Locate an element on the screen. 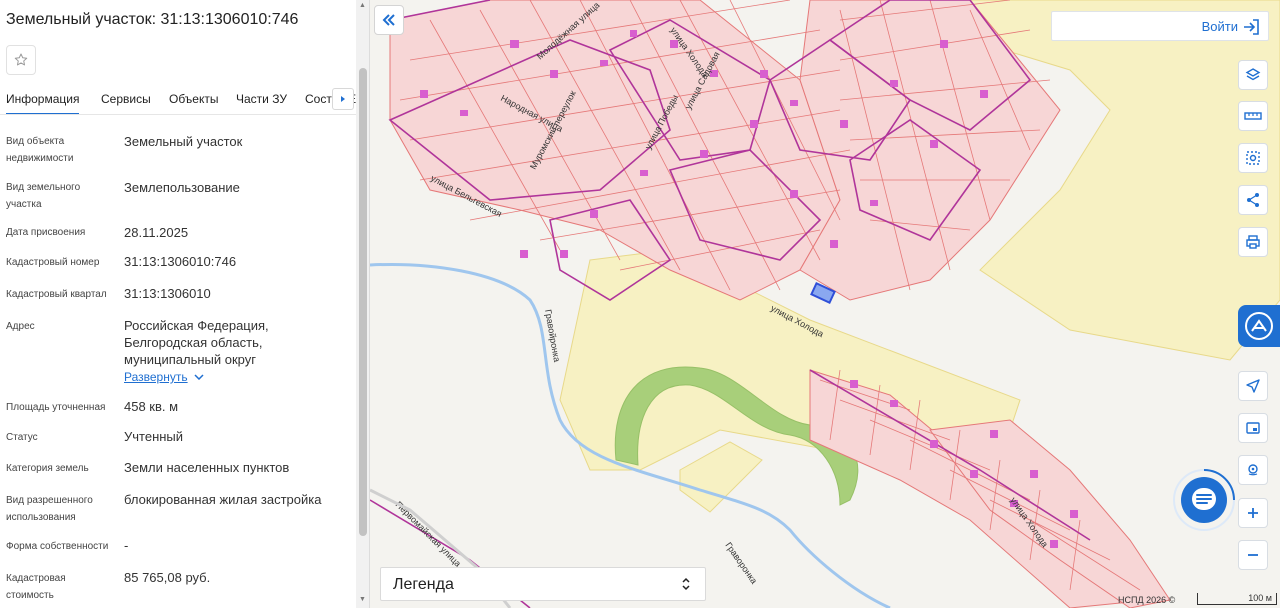  zoom-out-icon is located at coordinates (1253, 555).